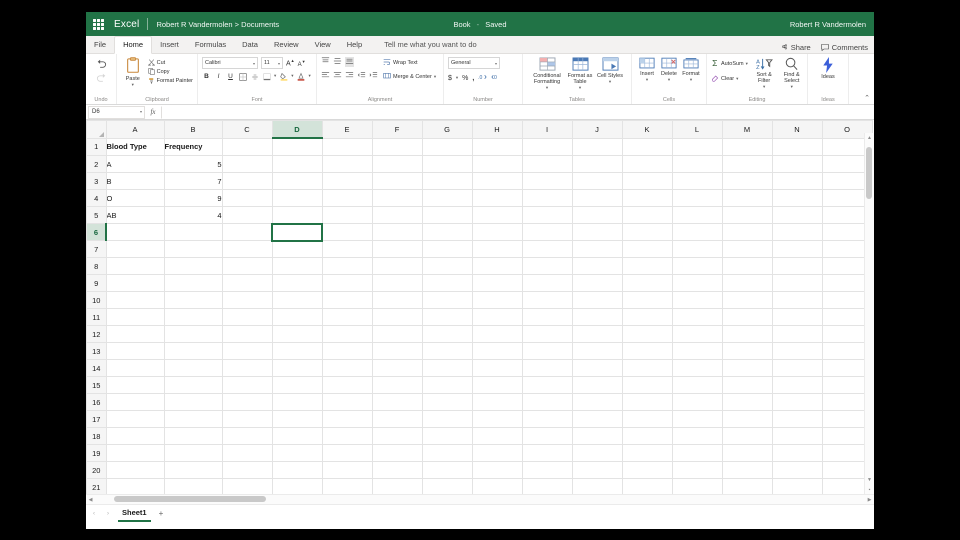 The width and height of the screenshot is (960, 540). What do you see at coordinates (193, 470) in the screenshot?
I see `cell-b20` at bounding box center [193, 470].